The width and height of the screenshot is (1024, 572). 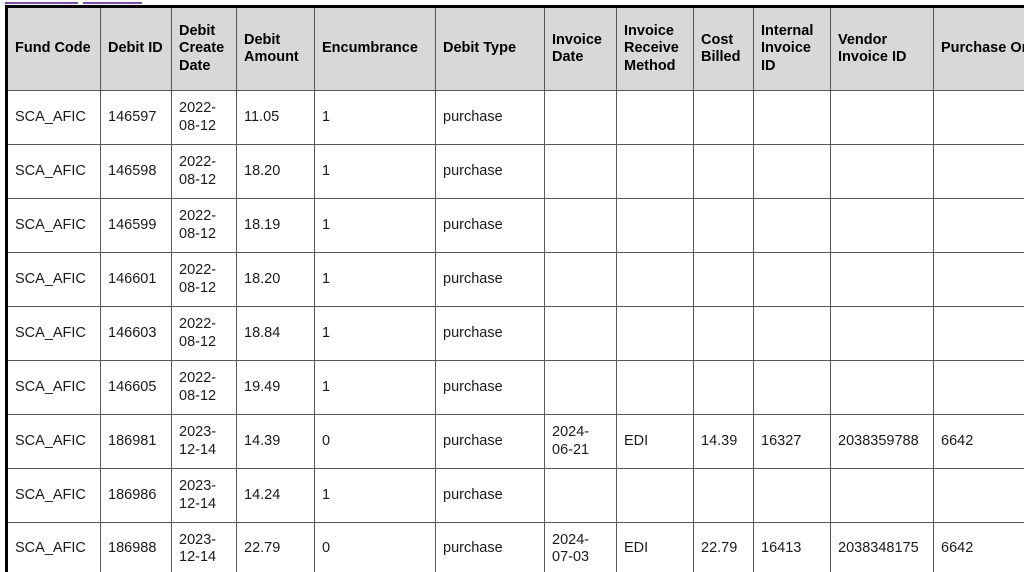 I want to click on column-header-debit-create-date: Debit Create Date, so click(x=204, y=48).